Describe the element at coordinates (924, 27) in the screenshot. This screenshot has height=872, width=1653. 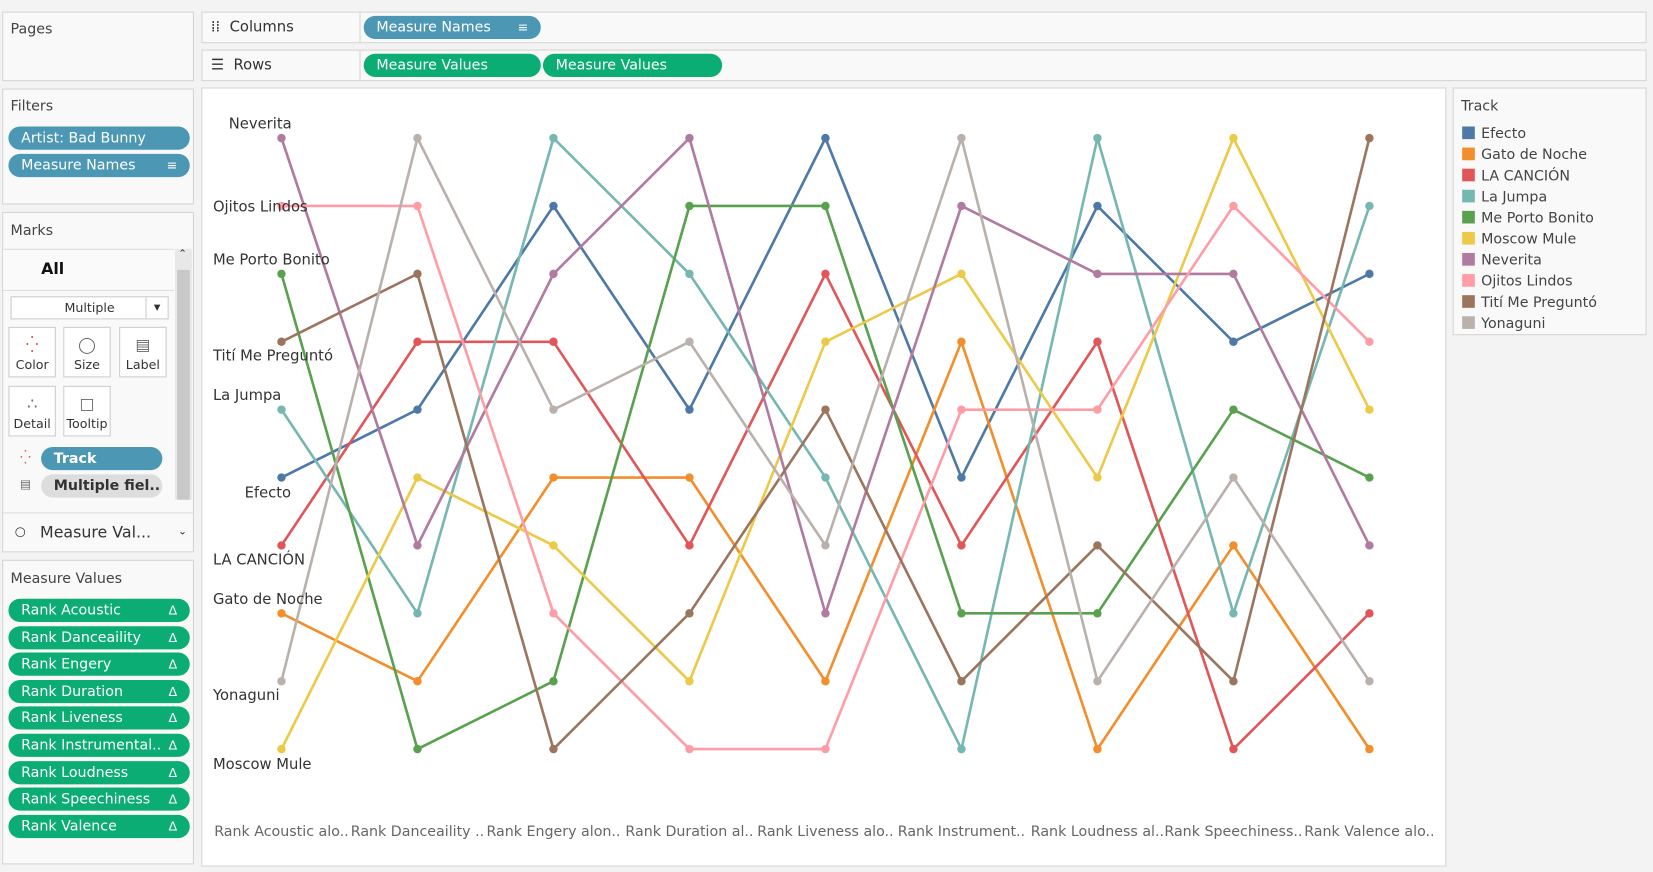
I see `columns-shelf: ⁞⁞ Columns Measure Names ≡` at that location.